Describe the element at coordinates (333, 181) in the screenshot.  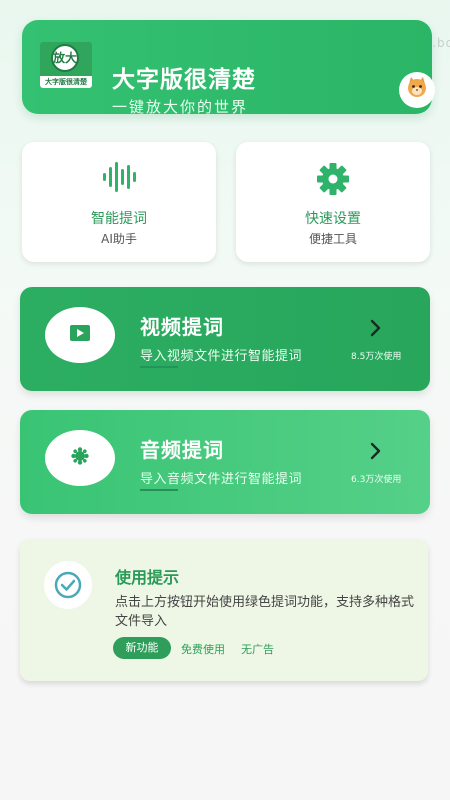
I see `gear-icon` at that location.